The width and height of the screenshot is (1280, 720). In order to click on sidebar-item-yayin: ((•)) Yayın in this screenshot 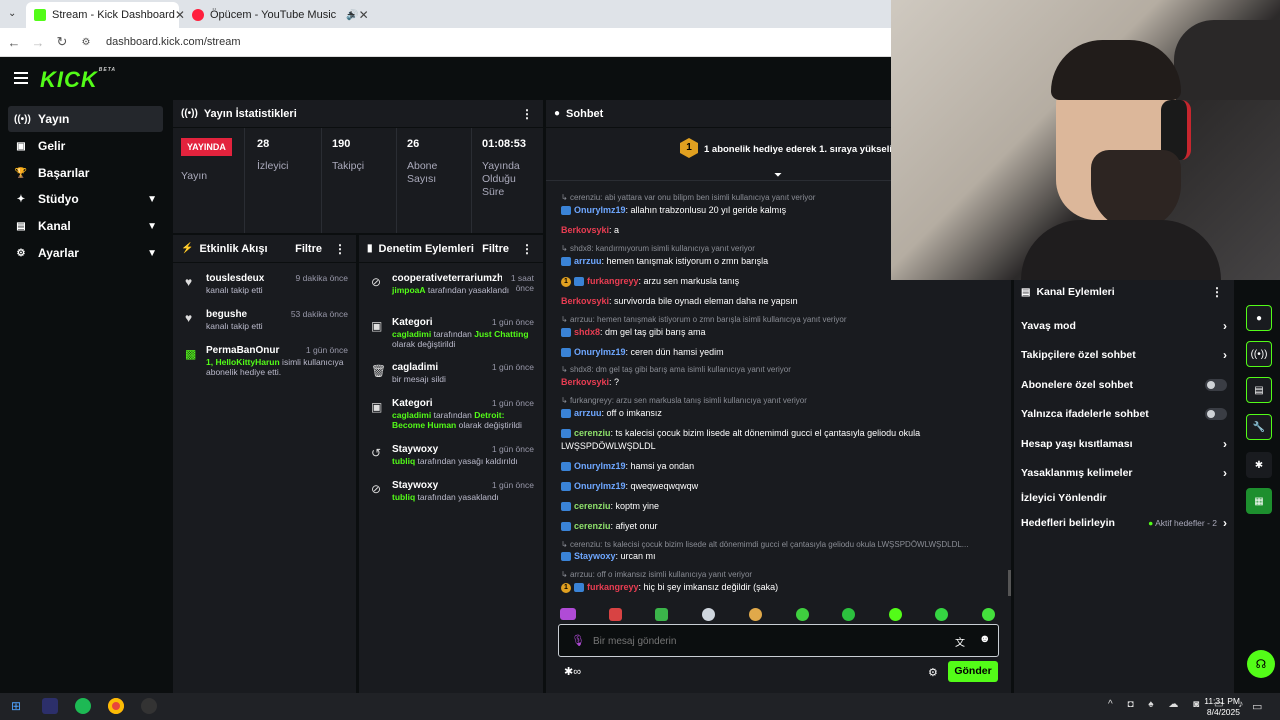, I will do `click(85, 119)`.